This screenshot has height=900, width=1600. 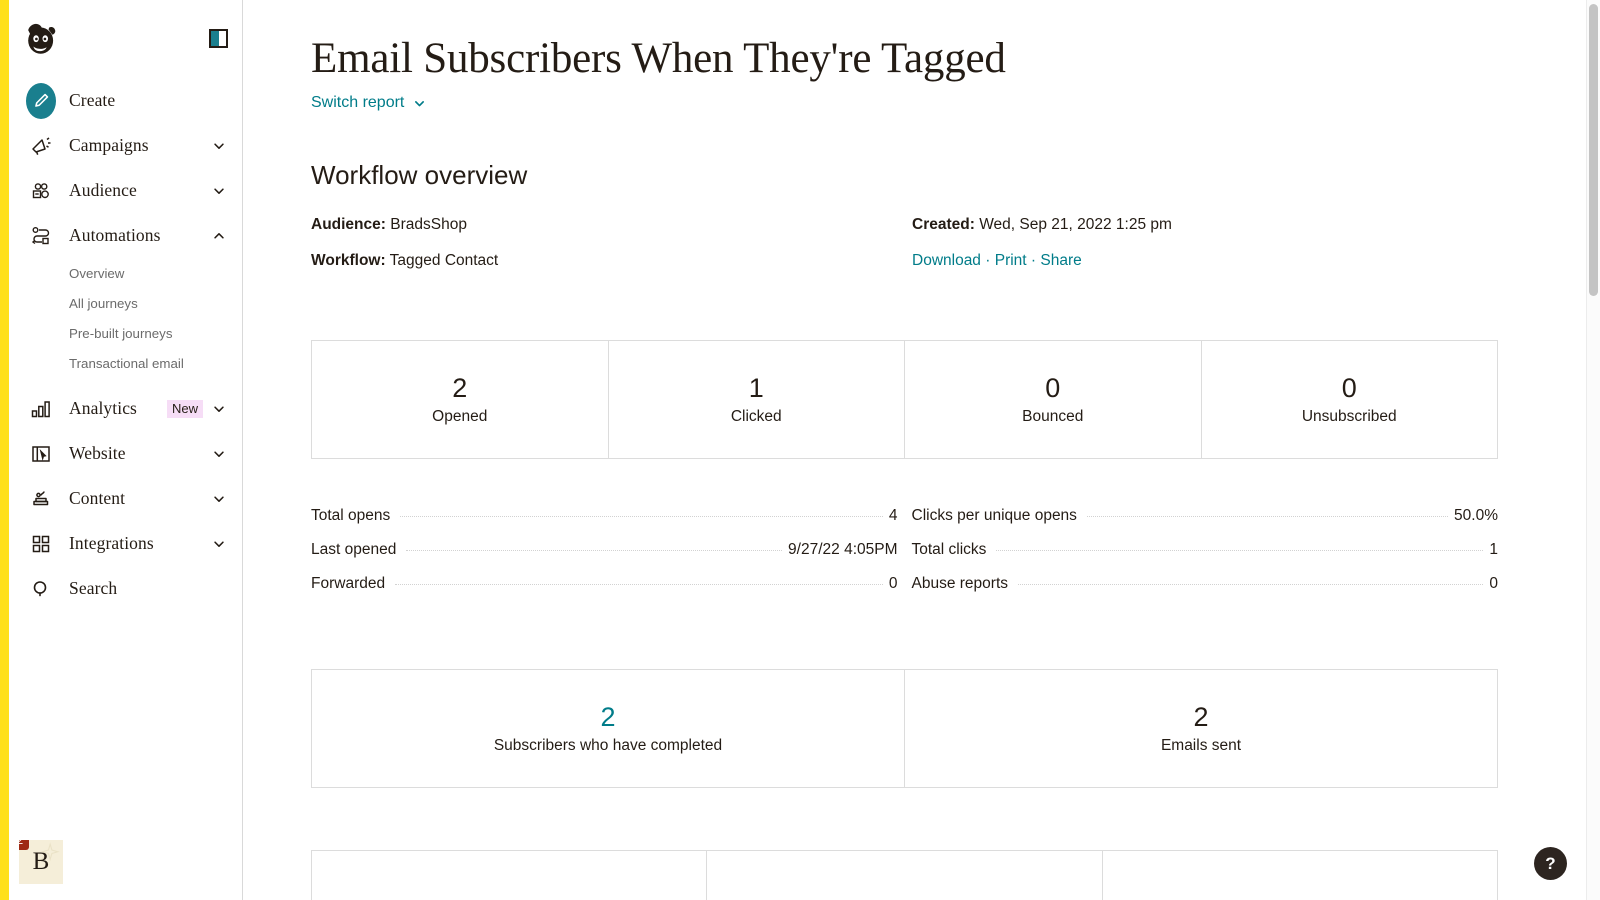 I want to click on sidebar-item-label: Analytics, so click(x=103, y=408).